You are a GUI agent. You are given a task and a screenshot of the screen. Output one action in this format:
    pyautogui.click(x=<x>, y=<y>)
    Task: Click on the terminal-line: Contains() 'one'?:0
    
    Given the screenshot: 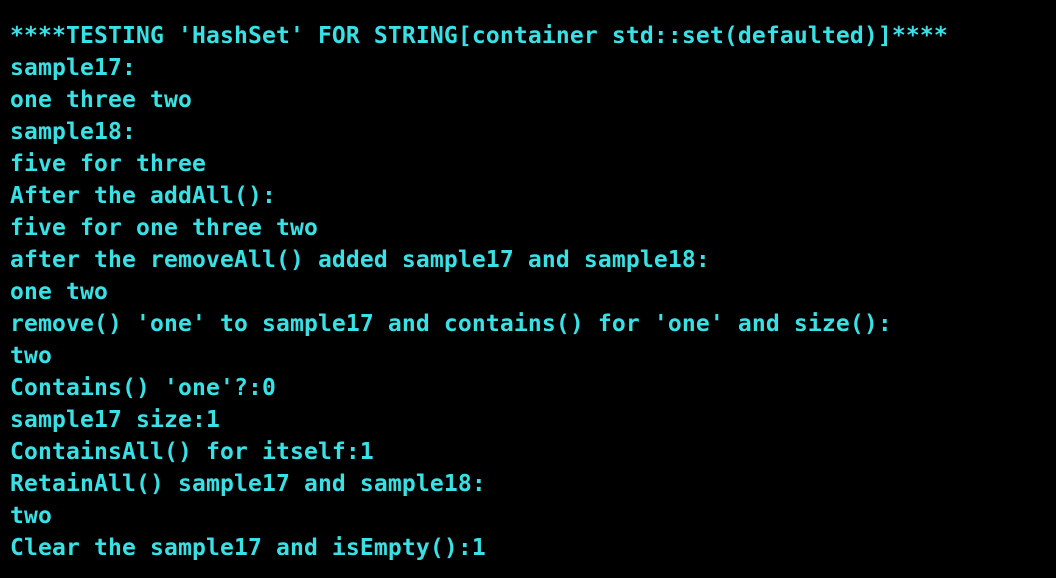 What is the action you would take?
    pyautogui.click(x=143, y=388)
    